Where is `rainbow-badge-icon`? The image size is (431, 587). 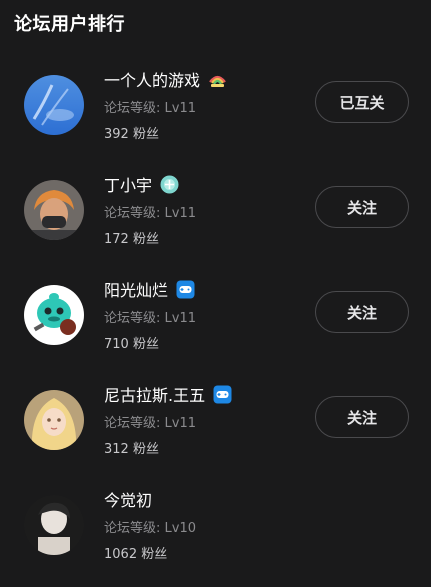 rainbow-badge-icon is located at coordinates (217, 79).